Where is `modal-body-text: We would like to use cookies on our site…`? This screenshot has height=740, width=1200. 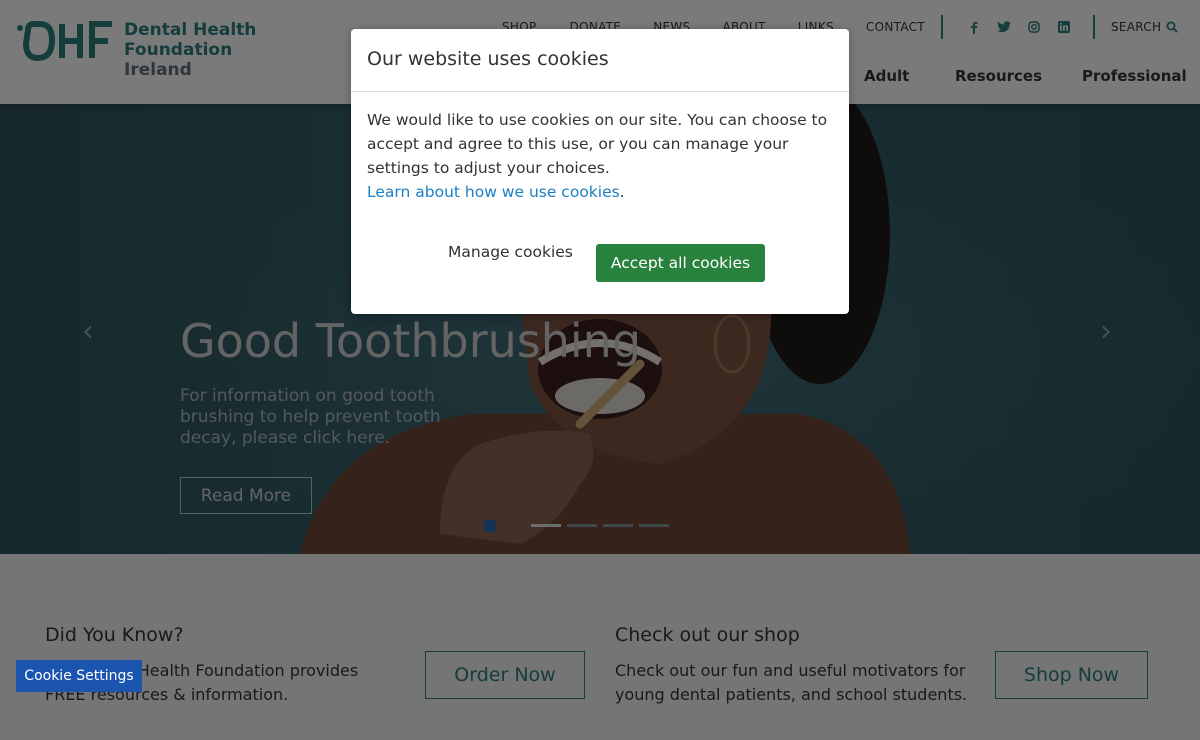
modal-body-text: We would like to use cookies on our site… is located at coordinates (597, 144).